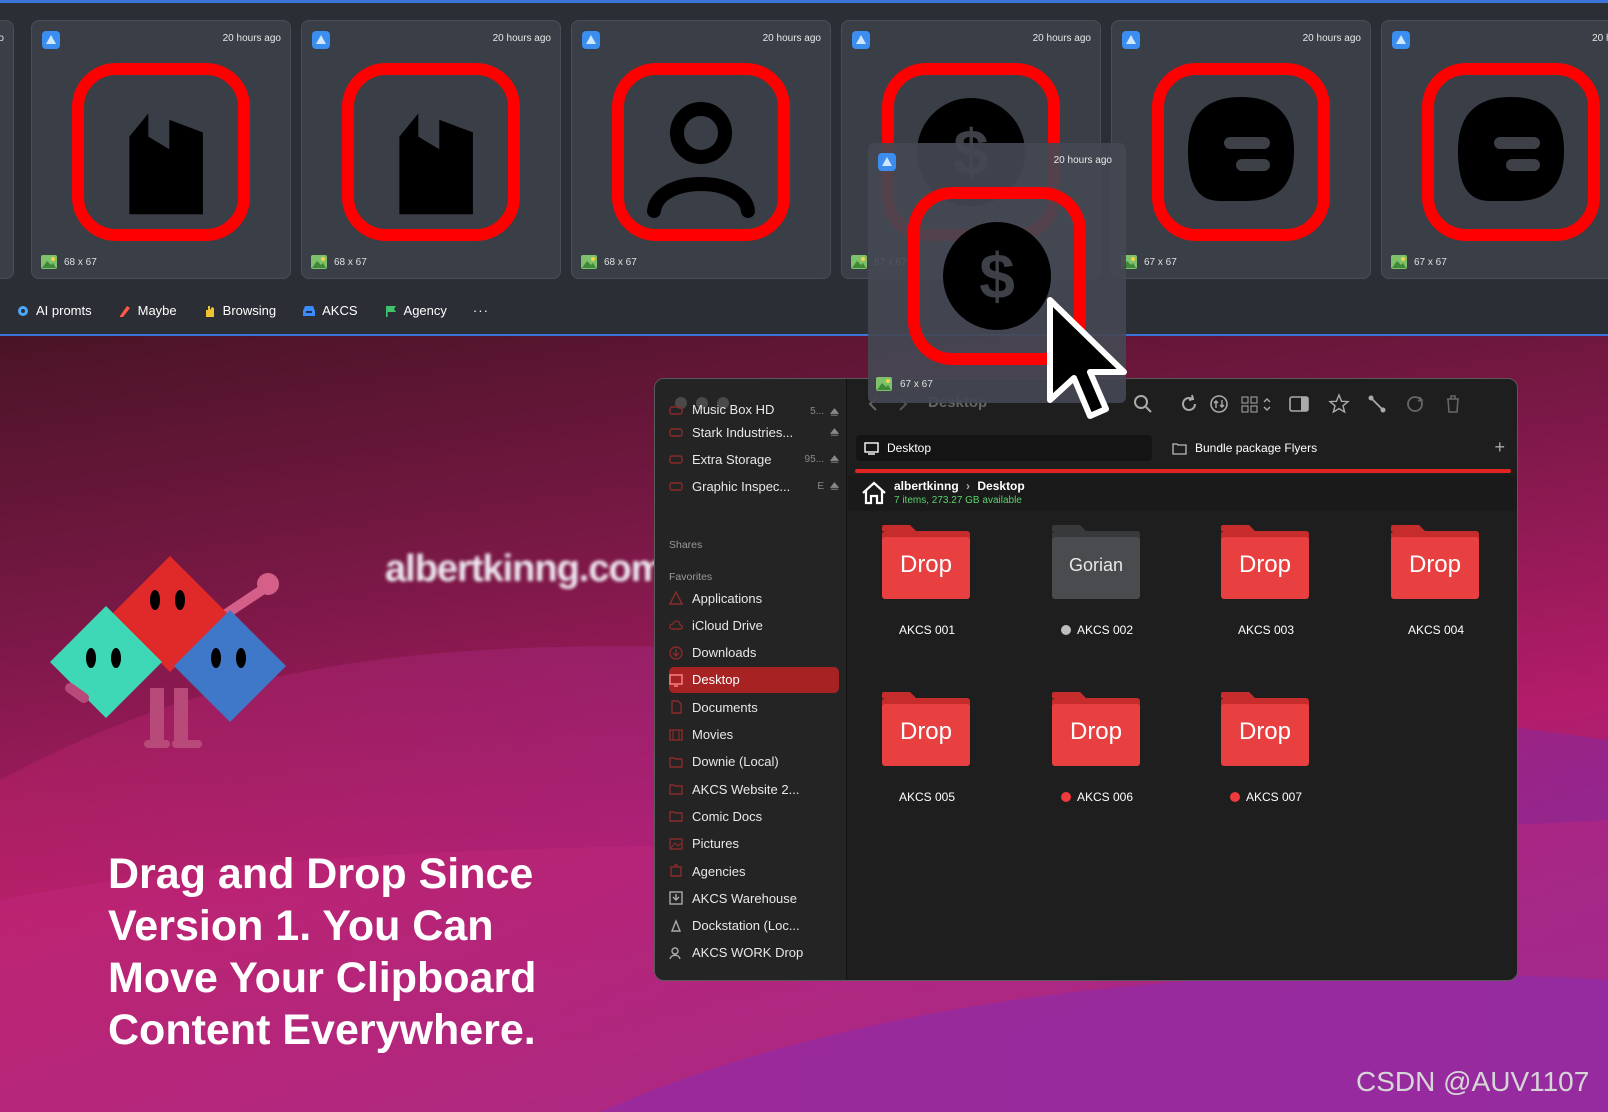 The image size is (1608, 1112). Describe the element at coordinates (927, 756) in the screenshot. I see `folder-item: Drop AKCS 005` at that location.